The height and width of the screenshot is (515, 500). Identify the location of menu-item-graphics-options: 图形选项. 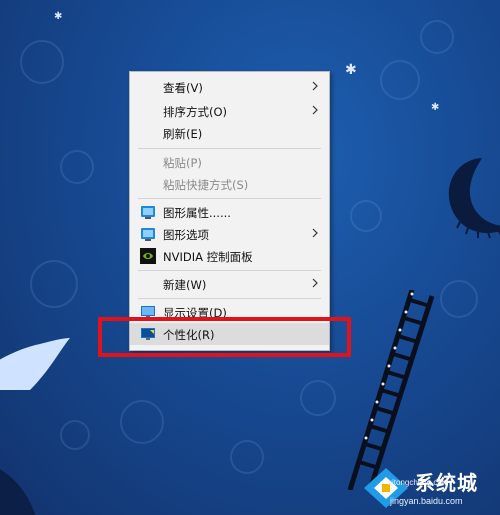
(229, 234).